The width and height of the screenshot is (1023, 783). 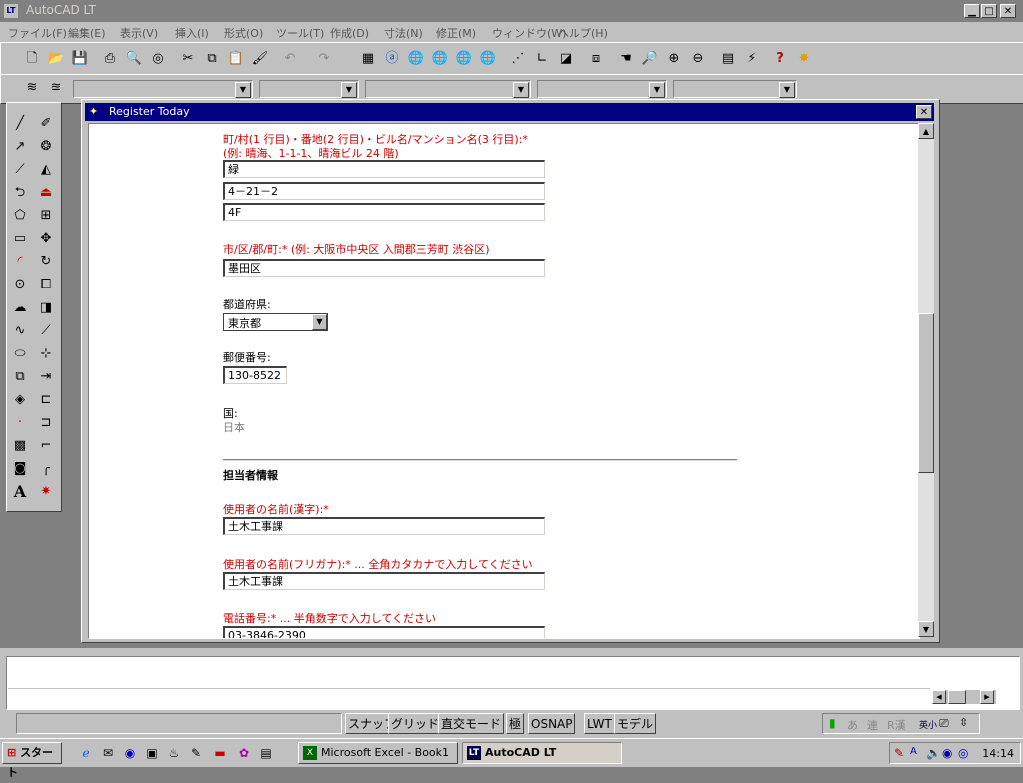 What do you see at coordinates (309, 89) in the screenshot?
I see `color-combo: ▼` at bounding box center [309, 89].